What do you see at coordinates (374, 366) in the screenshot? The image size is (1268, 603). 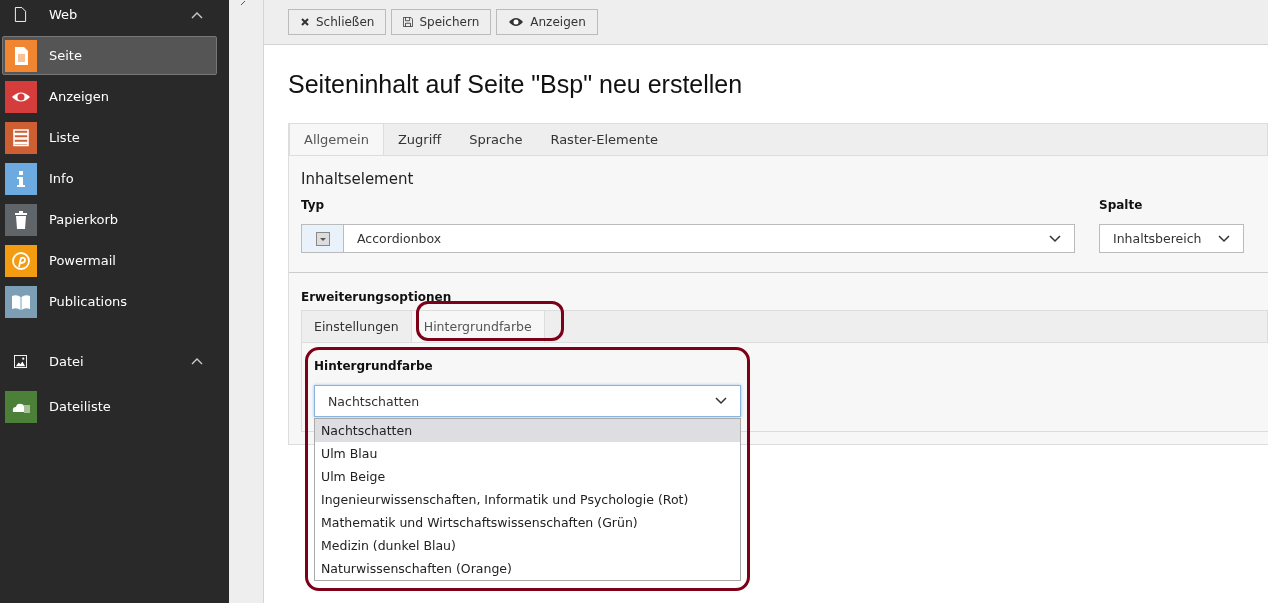 I see `field-label: Hintergrundfarbe` at bounding box center [374, 366].